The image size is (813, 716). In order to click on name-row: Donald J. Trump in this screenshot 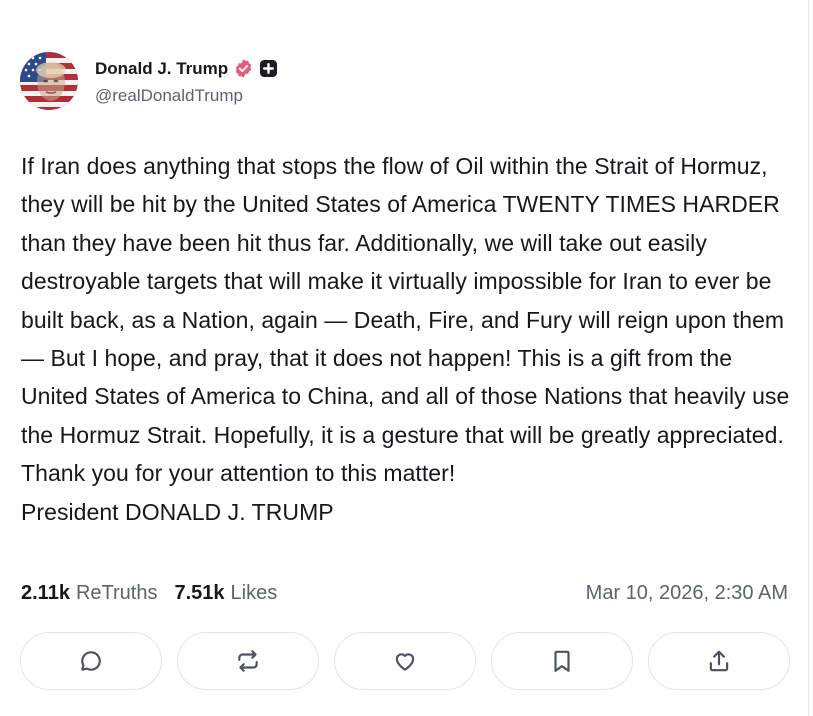, I will do `click(186, 69)`.